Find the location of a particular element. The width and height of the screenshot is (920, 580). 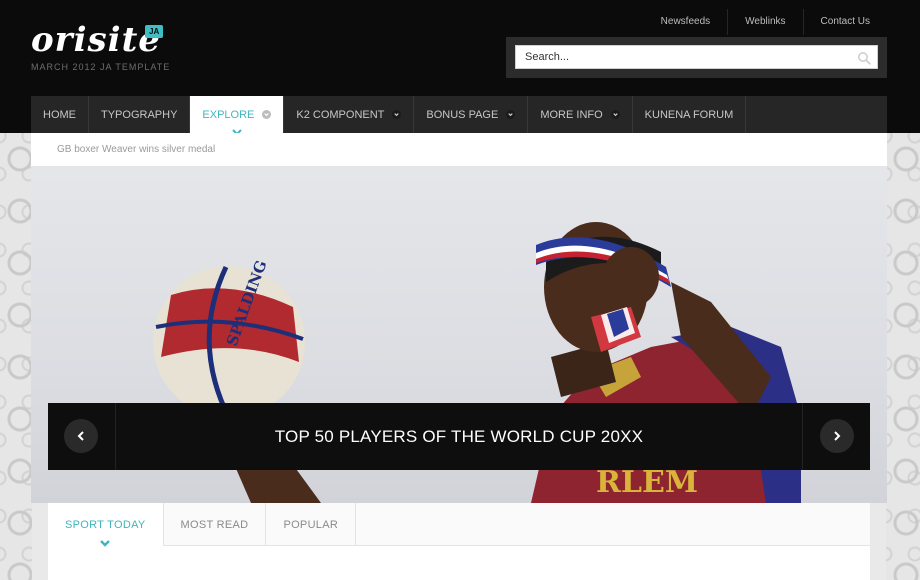

news-tabs: SPORT TODAY MOST READ POPULAR is located at coordinates (459, 525).